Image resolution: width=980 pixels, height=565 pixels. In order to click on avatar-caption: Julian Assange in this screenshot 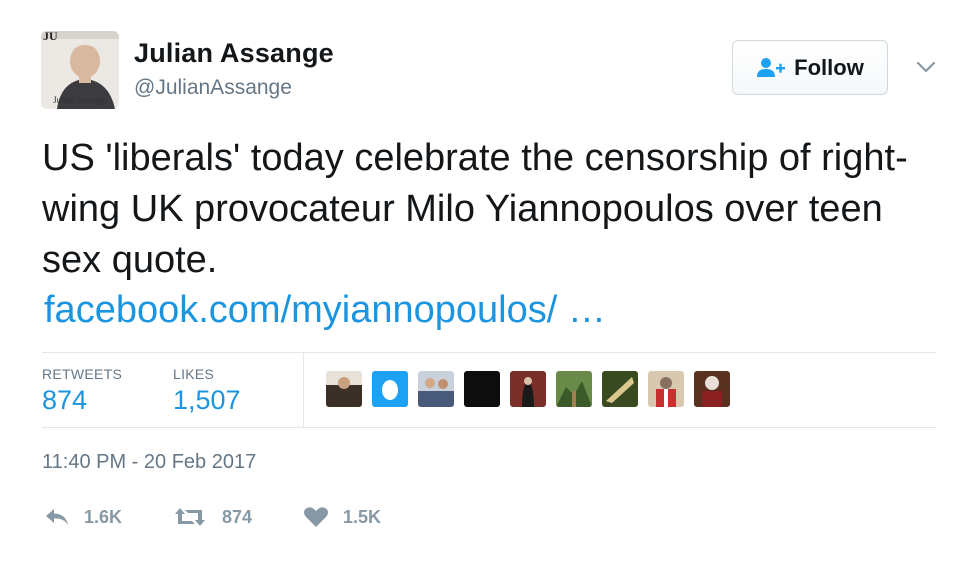, I will do `click(80, 100)`.